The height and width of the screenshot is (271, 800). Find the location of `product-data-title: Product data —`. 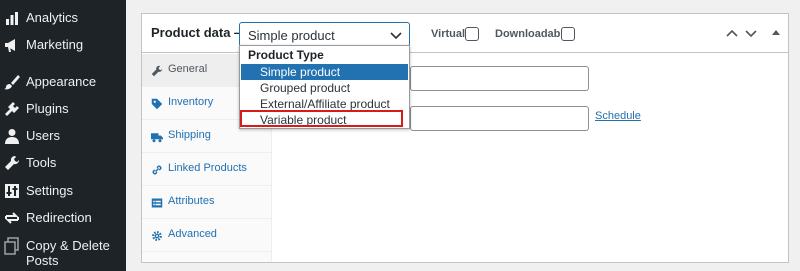

product-data-title: Product data — is located at coordinates (199, 32).